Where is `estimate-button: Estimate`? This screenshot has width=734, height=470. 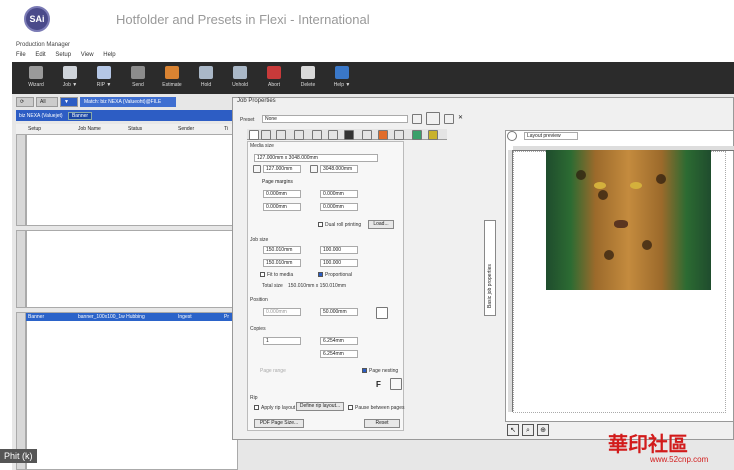 estimate-button: Estimate is located at coordinates (172, 78).